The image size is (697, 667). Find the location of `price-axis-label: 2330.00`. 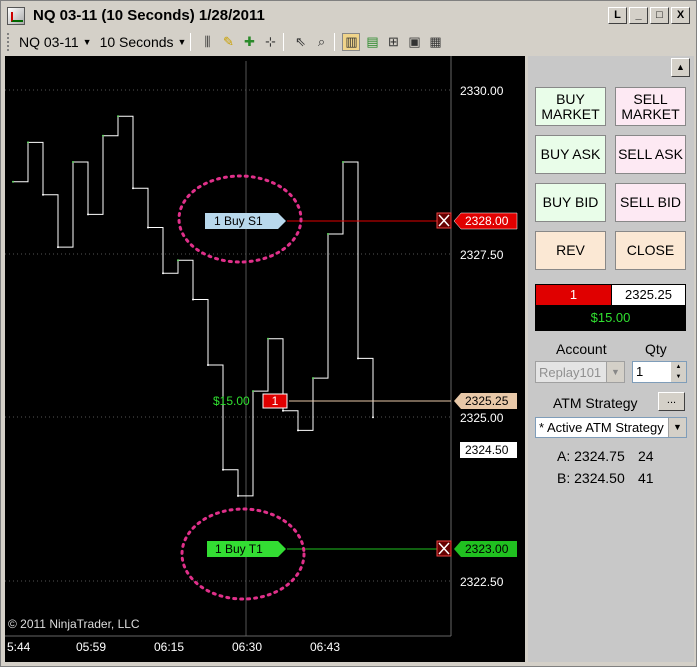

price-axis-label: 2330.00 is located at coordinates (482, 91).